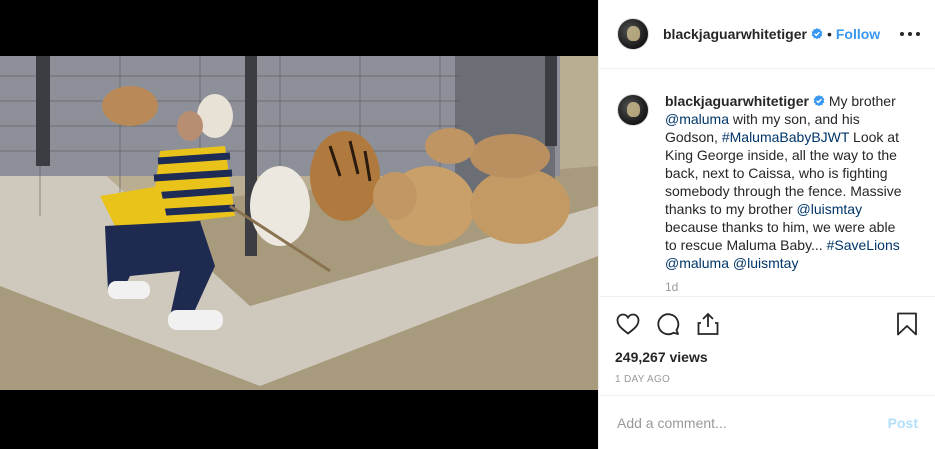 This screenshot has height=449, width=935. Describe the element at coordinates (903, 423) in the screenshot. I see `post-button: Post` at that location.